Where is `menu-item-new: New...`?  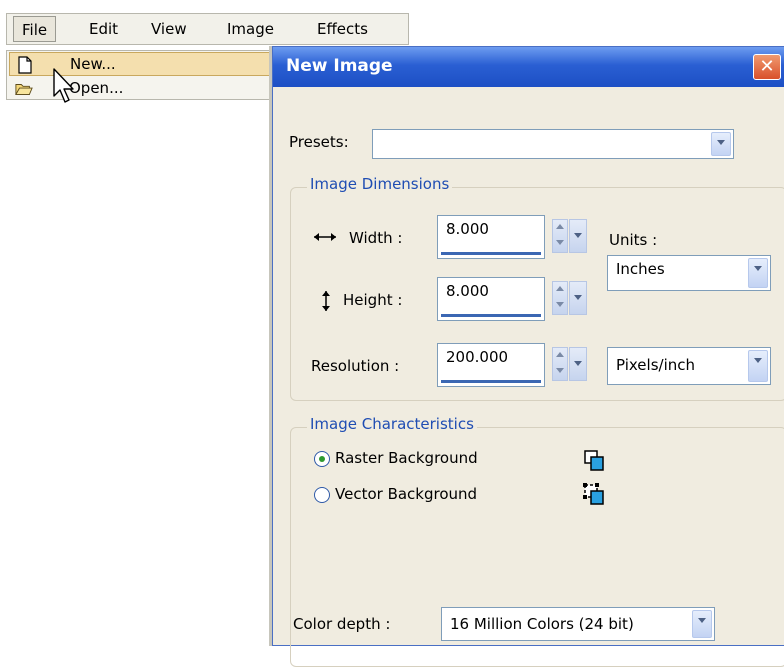
menu-item-new: New... is located at coordinates (148, 64).